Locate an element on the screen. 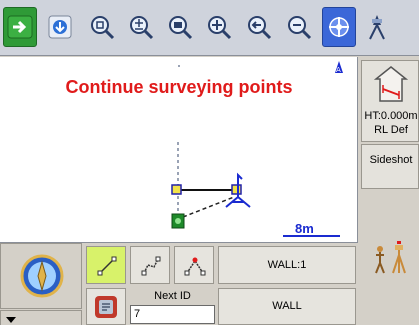  exit-arrow-icon is located at coordinates (20, 27).